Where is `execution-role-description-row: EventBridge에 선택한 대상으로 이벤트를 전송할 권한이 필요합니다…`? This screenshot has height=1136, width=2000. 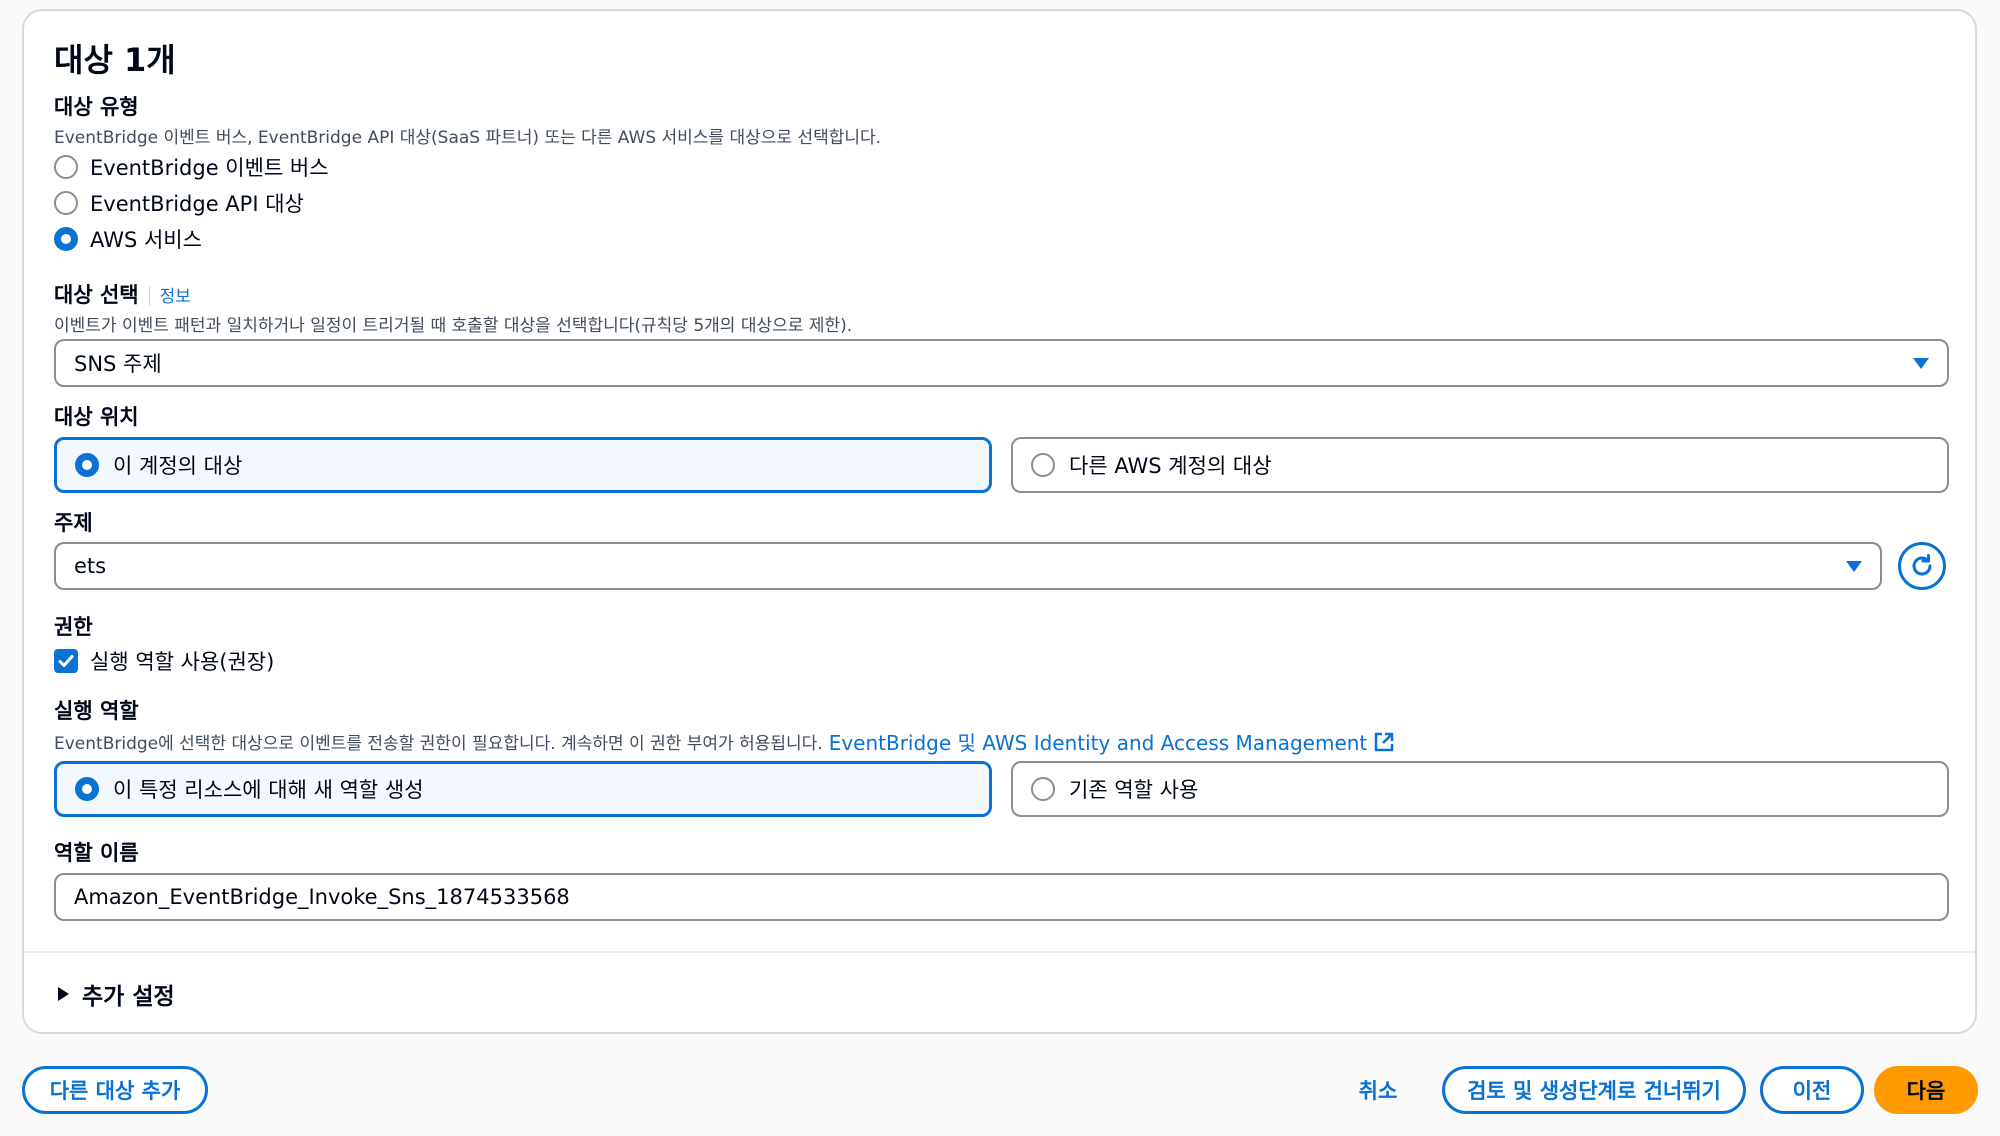 execution-role-description-row: EventBridge에 선택한 대상으로 이벤트를 전송할 권한이 필요합니다… is located at coordinates (724, 741).